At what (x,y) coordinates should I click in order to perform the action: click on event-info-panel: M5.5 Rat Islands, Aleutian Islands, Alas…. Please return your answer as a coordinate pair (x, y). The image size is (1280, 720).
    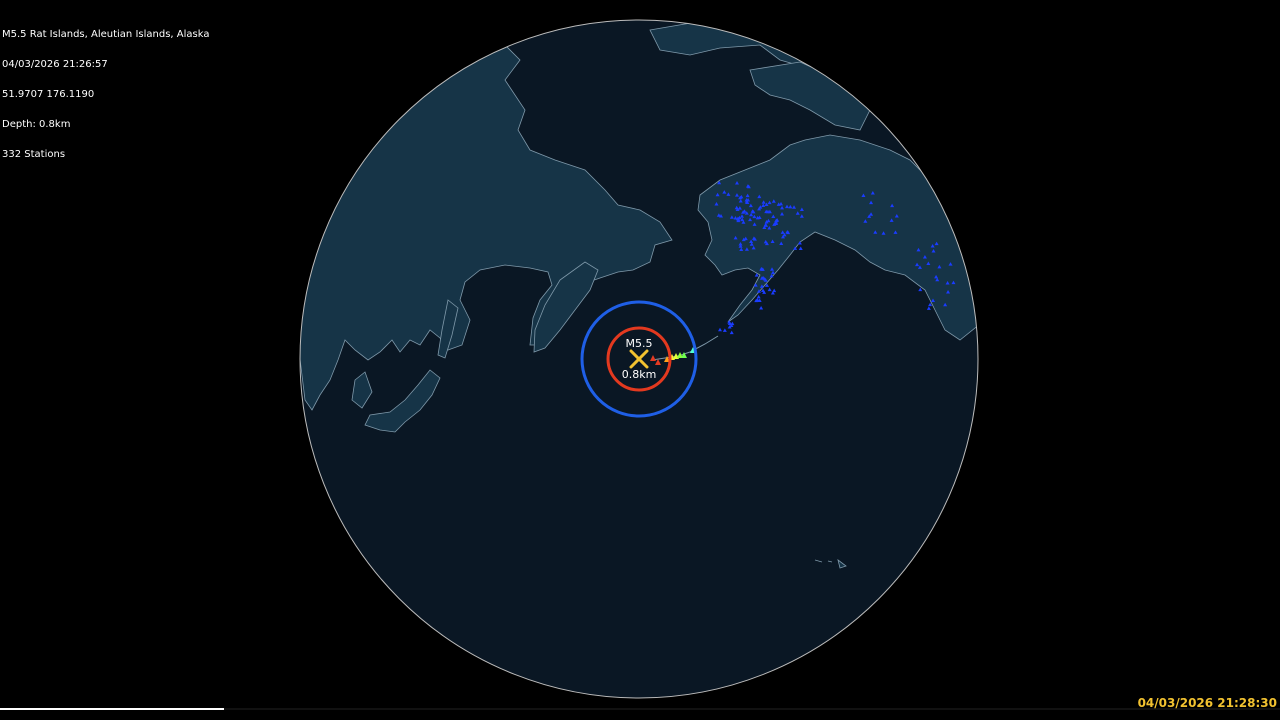
    Looking at the image, I should click on (105, 95).